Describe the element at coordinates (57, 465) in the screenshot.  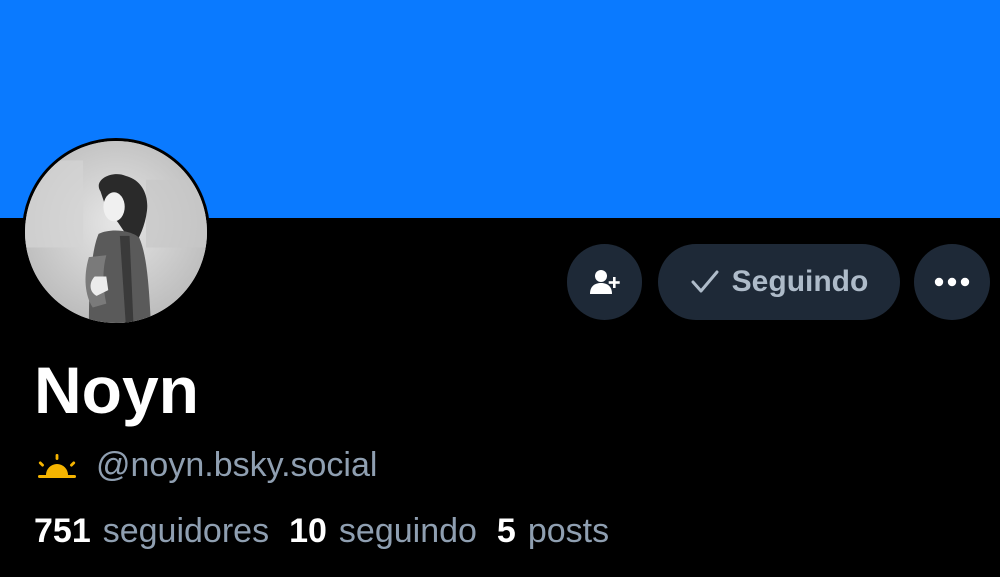
I see `sunrise-icon` at that location.